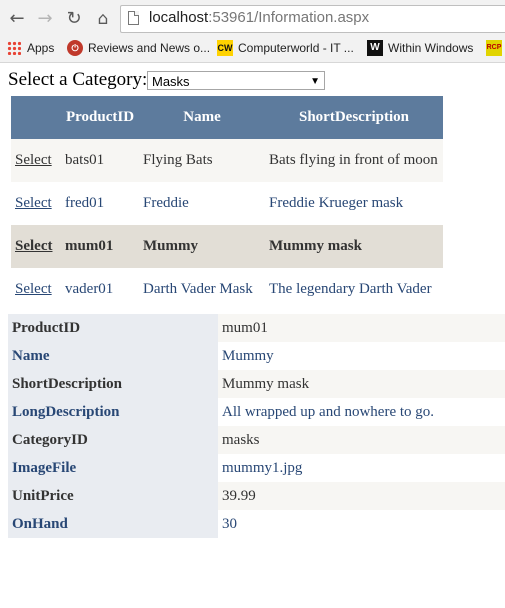 The height and width of the screenshot is (608, 505). Describe the element at coordinates (171, 81) in the screenshot. I see `category-selected-value: Masks` at that location.